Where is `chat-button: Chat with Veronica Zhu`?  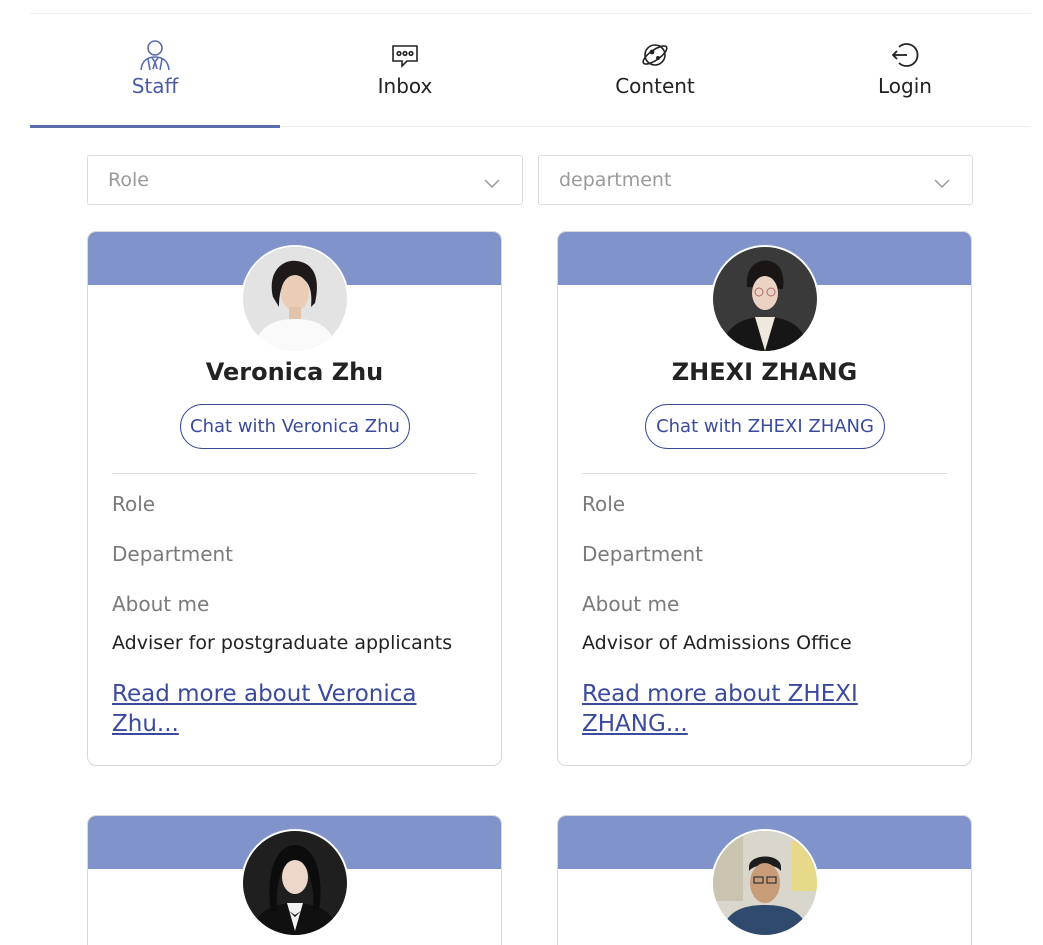 chat-button: Chat with Veronica Zhu is located at coordinates (295, 426).